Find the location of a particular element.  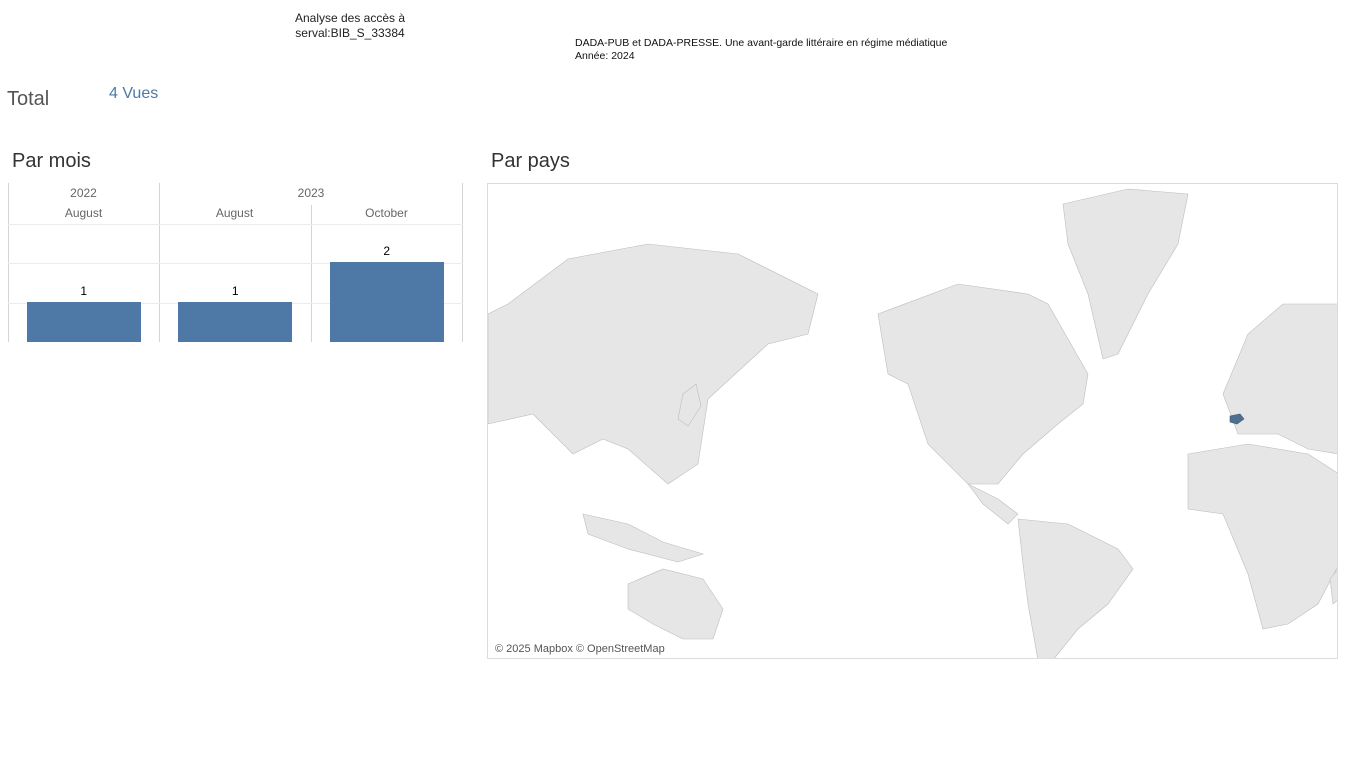

map-attribution: © 2025 Mapbox © OpenStreetMap is located at coordinates (580, 649).